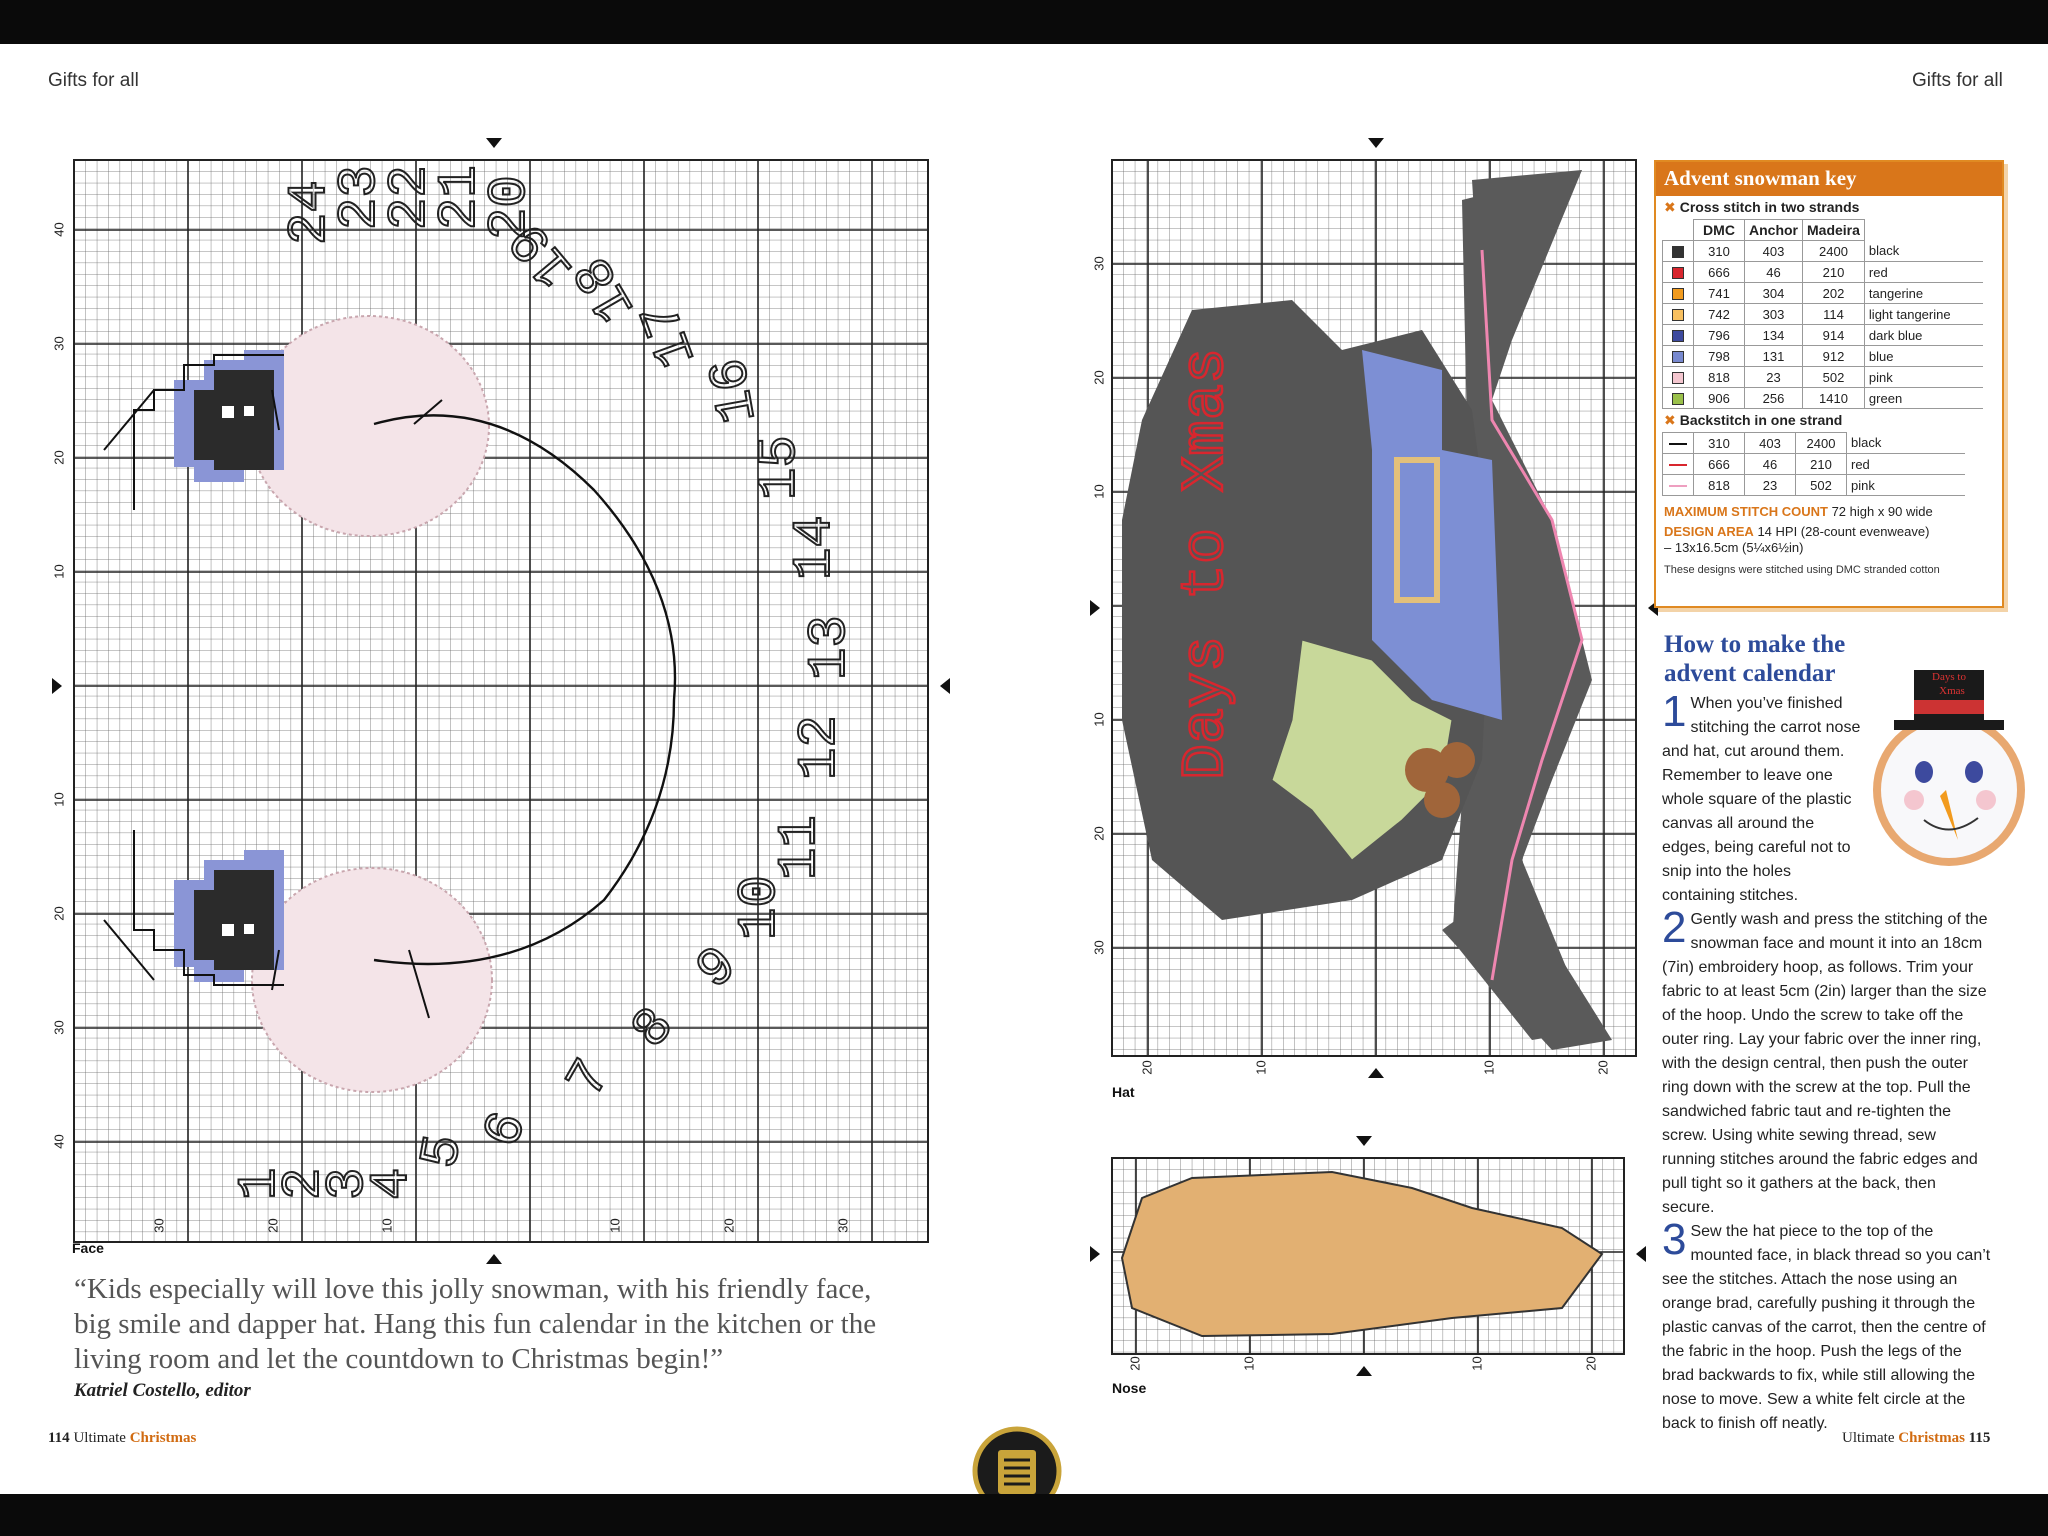 The height and width of the screenshot is (1536, 2048). Describe the element at coordinates (1923, 398) in the screenshot. I see `thread-name: green` at that location.